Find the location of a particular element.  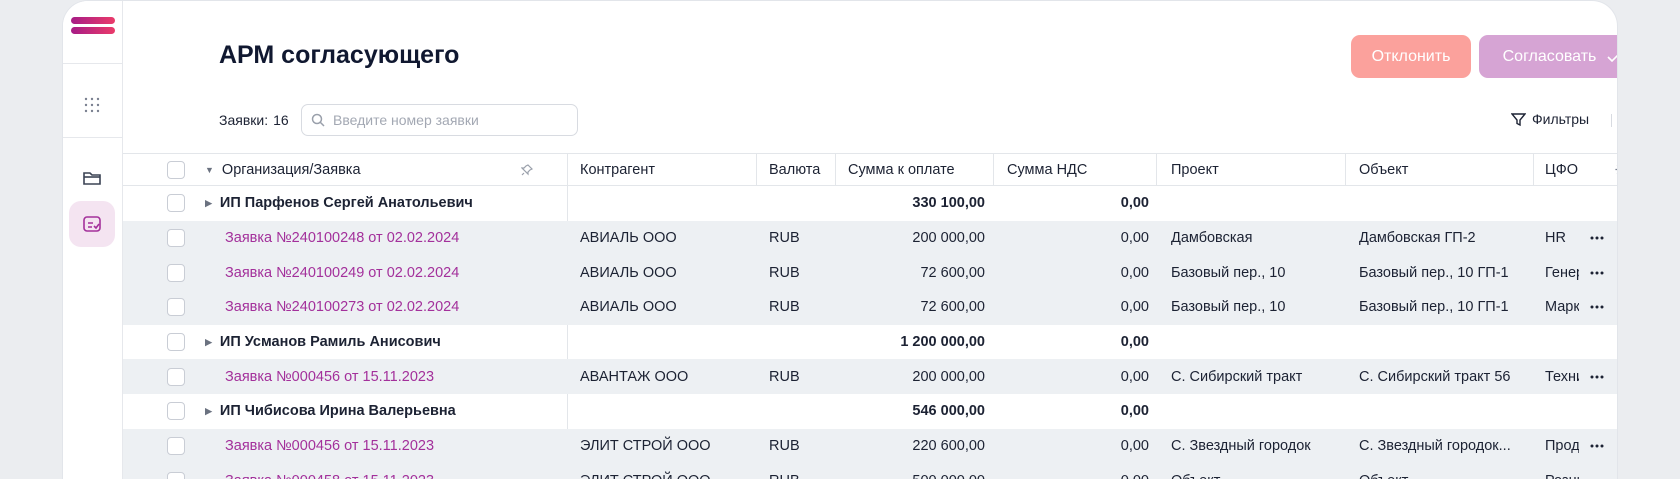

filters-button: Фильтры is located at coordinates (1550, 119).